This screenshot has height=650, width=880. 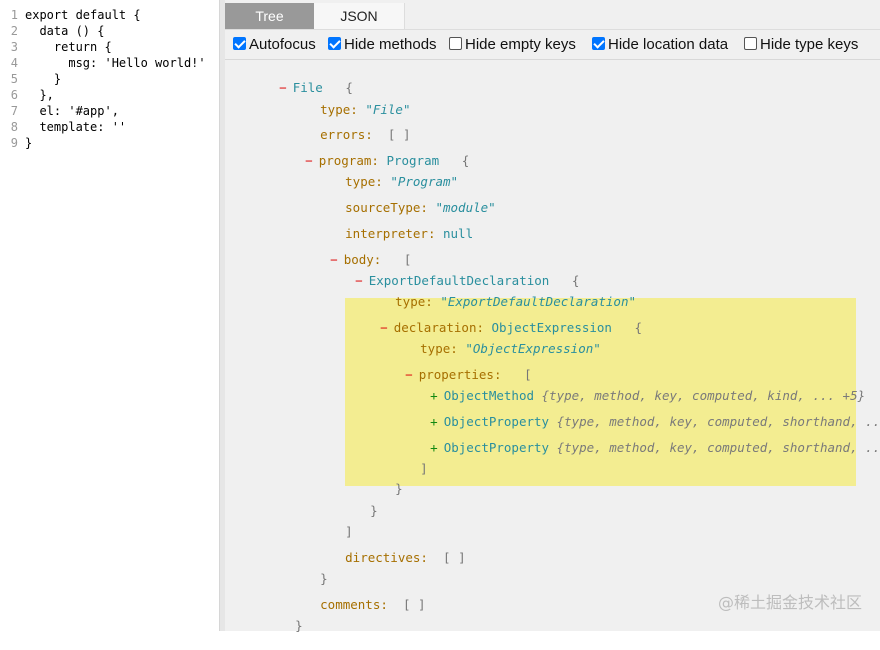 What do you see at coordinates (39, 95) in the screenshot?
I see `code-text: },` at bounding box center [39, 95].